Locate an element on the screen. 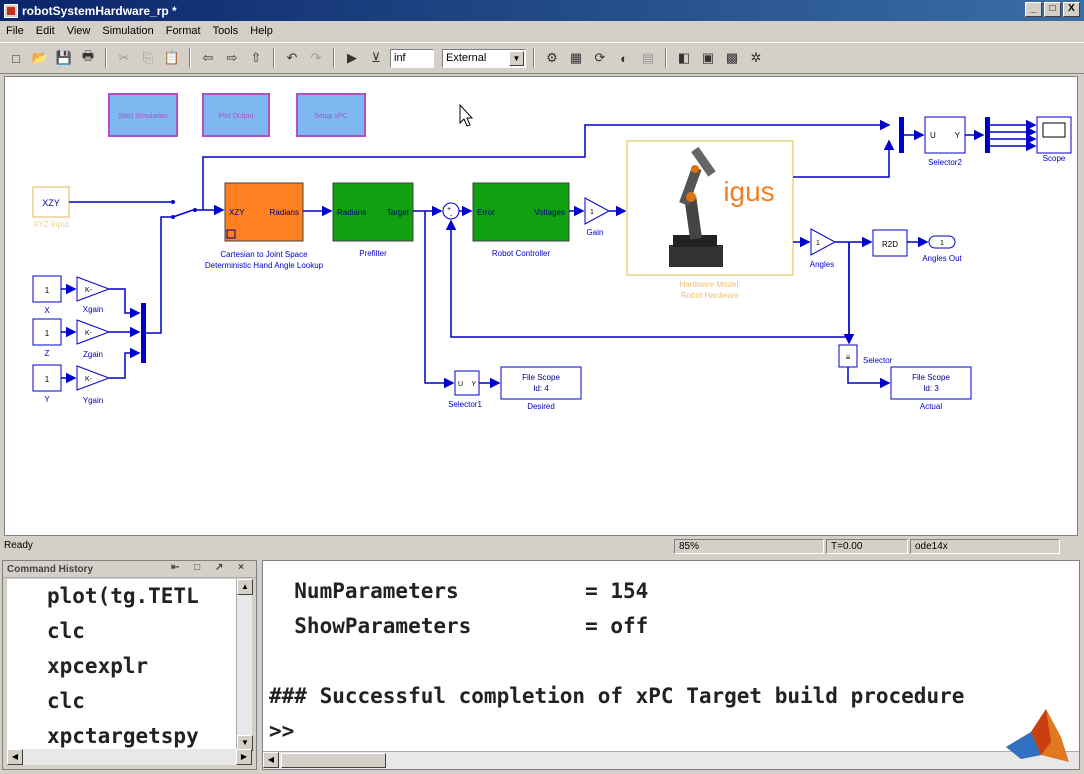 The image size is (1084, 774). new-icon: □ is located at coordinates (16, 58).